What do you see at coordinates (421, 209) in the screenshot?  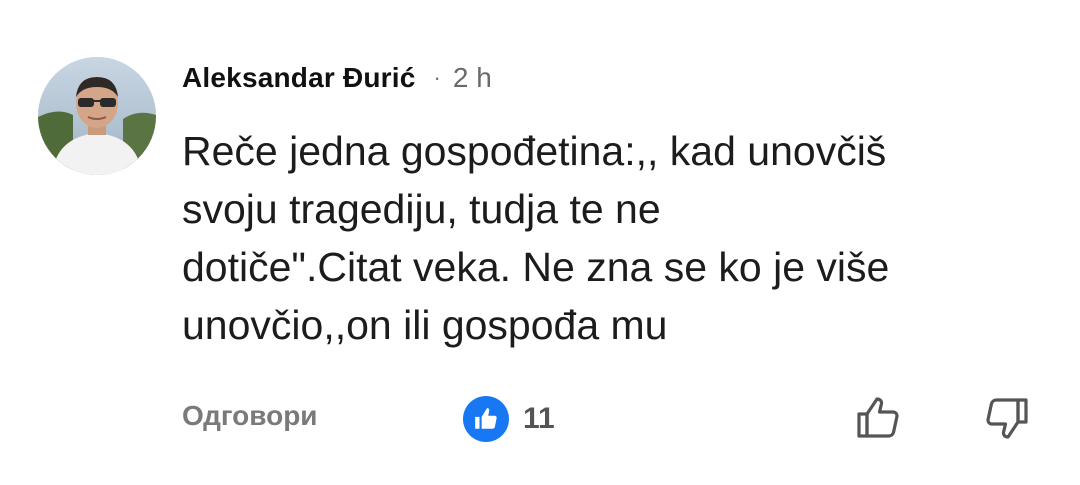 I see `comment-text-line: svoju tragediju, tudja te ne` at bounding box center [421, 209].